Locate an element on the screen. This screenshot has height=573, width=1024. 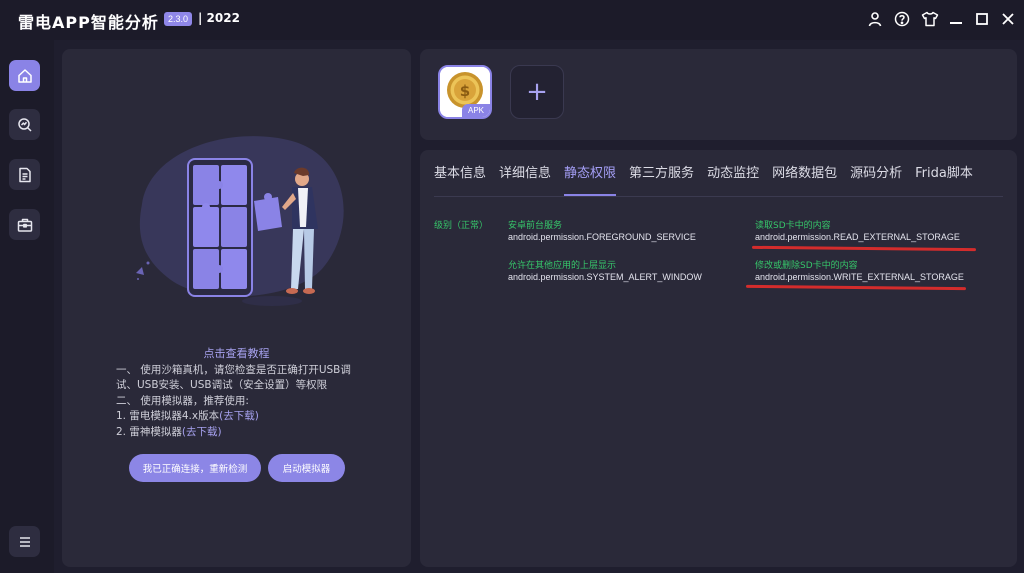
help-icon is located at coordinates (902, 19).